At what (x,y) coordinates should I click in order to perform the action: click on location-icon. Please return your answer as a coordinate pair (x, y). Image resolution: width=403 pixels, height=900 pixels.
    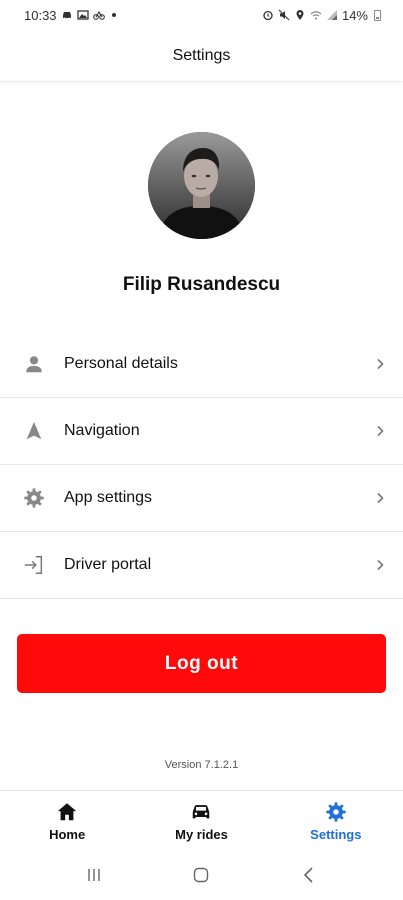
    Looking at the image, I should click on (300, 15).